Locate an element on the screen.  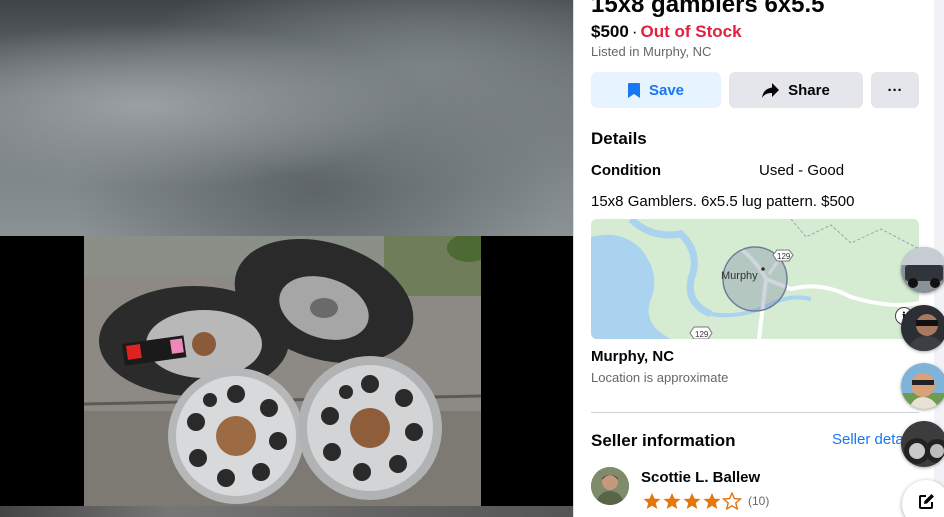
rating-count: (10) is located at coordinates (759, 501).